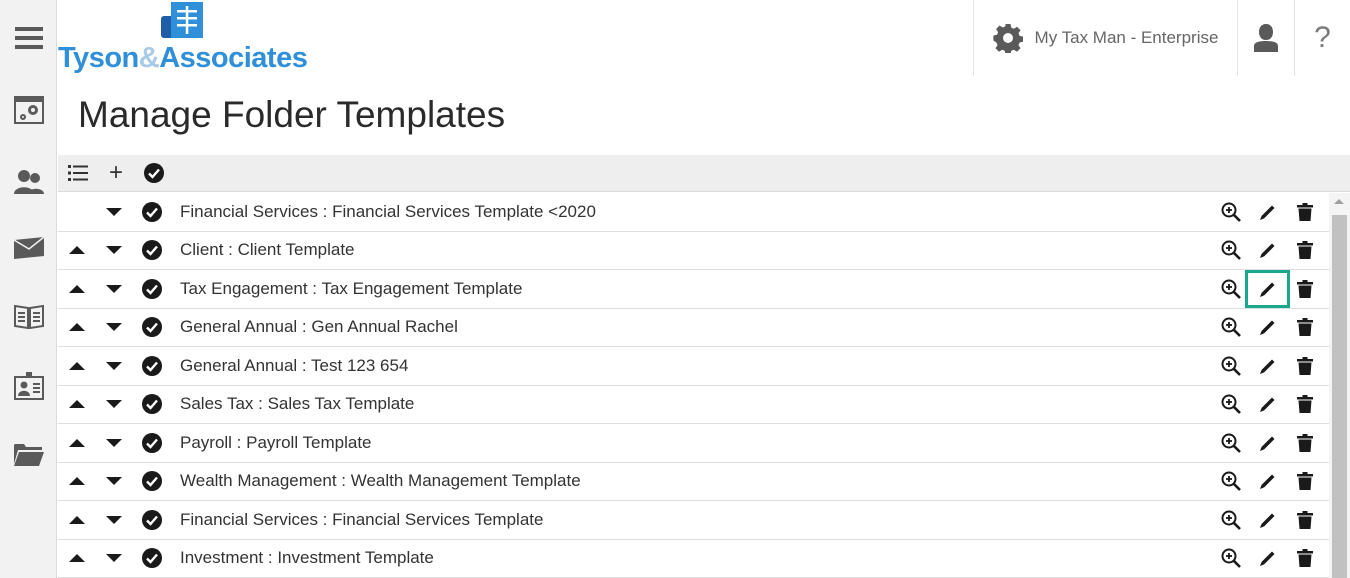  Describe the element at coordinates (78, 173) in the screenshot. I see `list-view-button` at that location.